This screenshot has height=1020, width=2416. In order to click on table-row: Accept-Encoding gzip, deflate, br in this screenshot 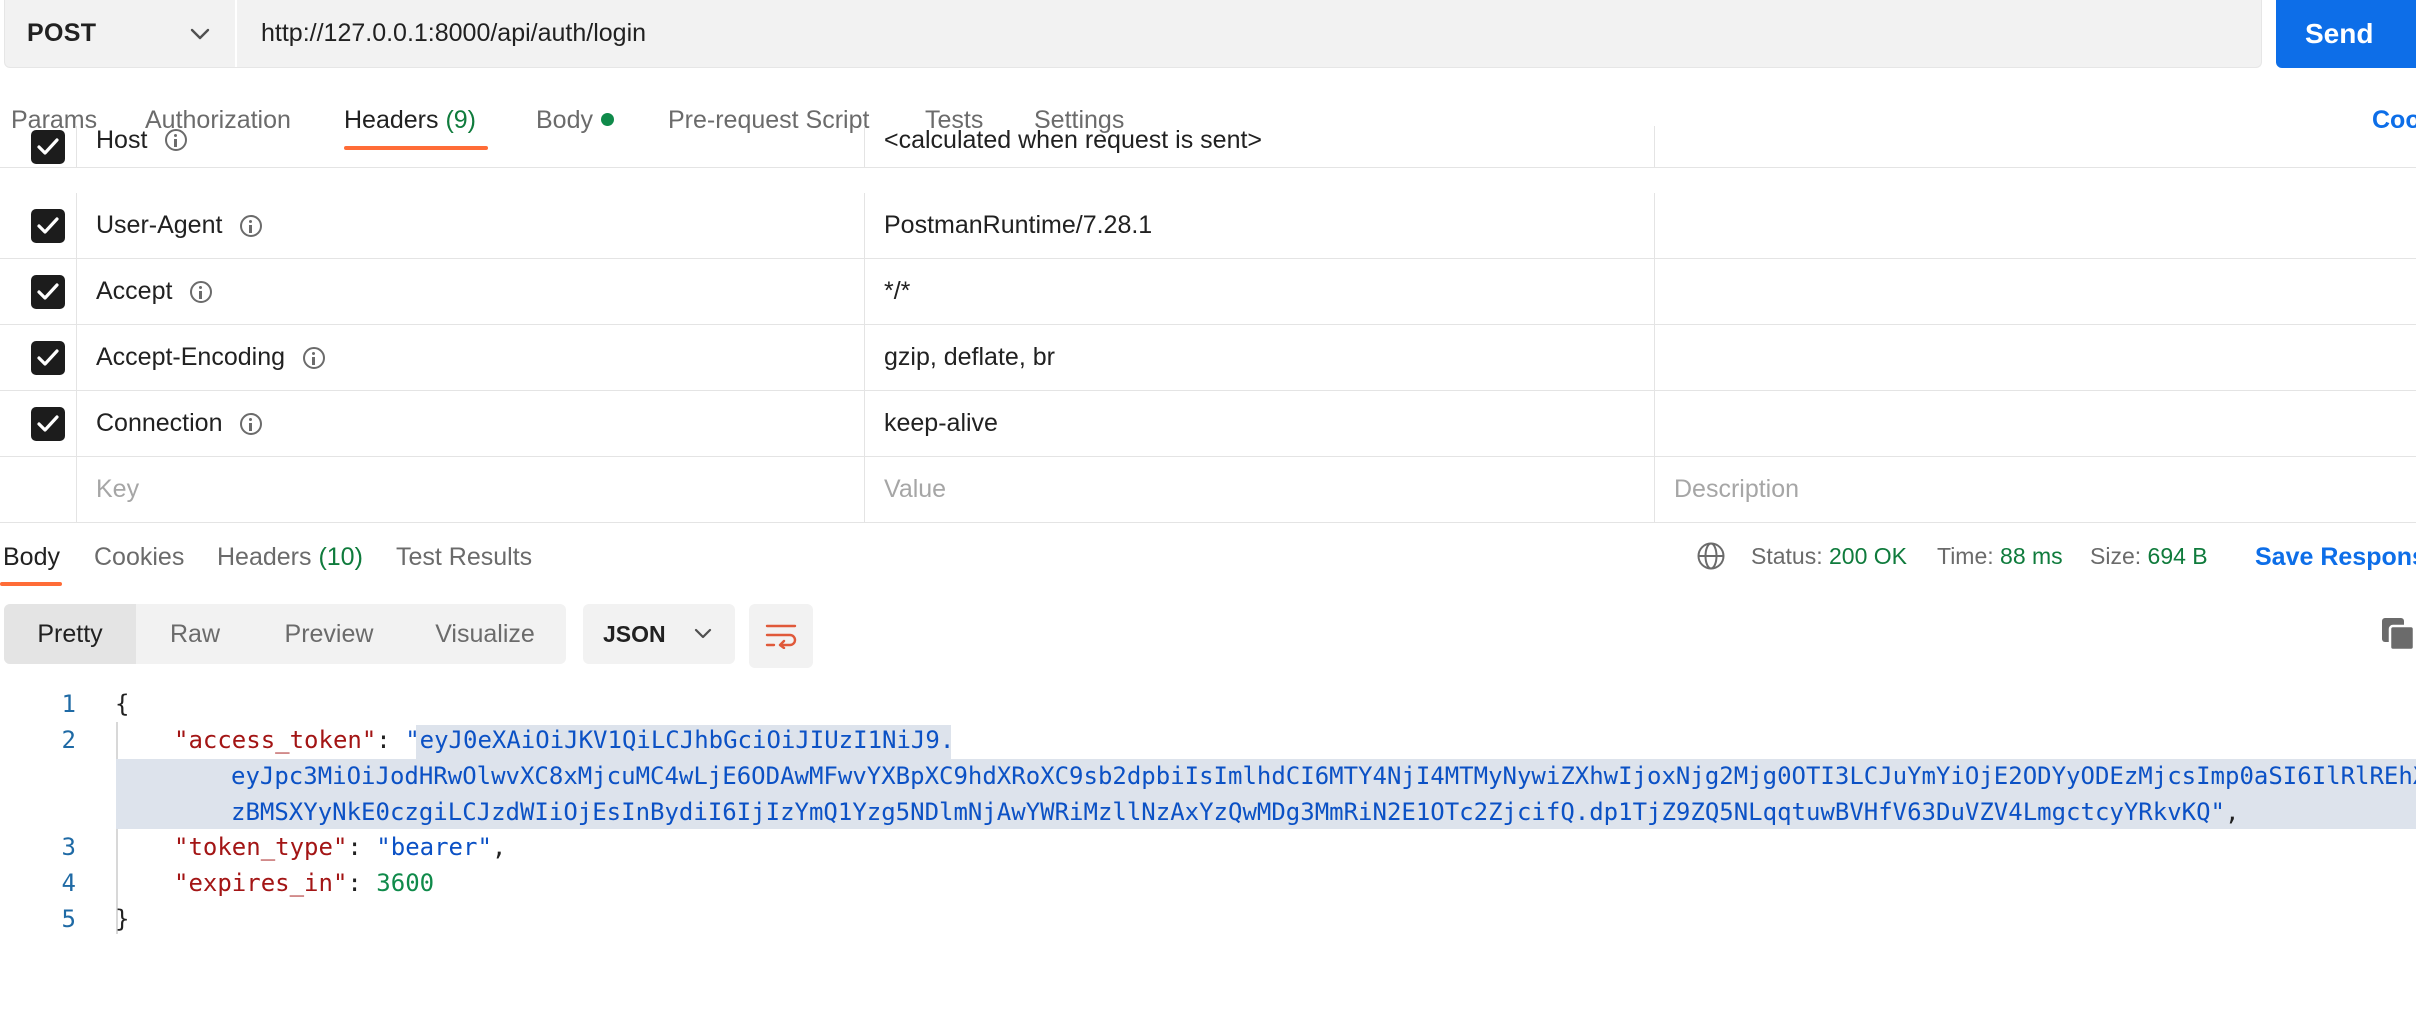, I will do `click(1208, 358)`.